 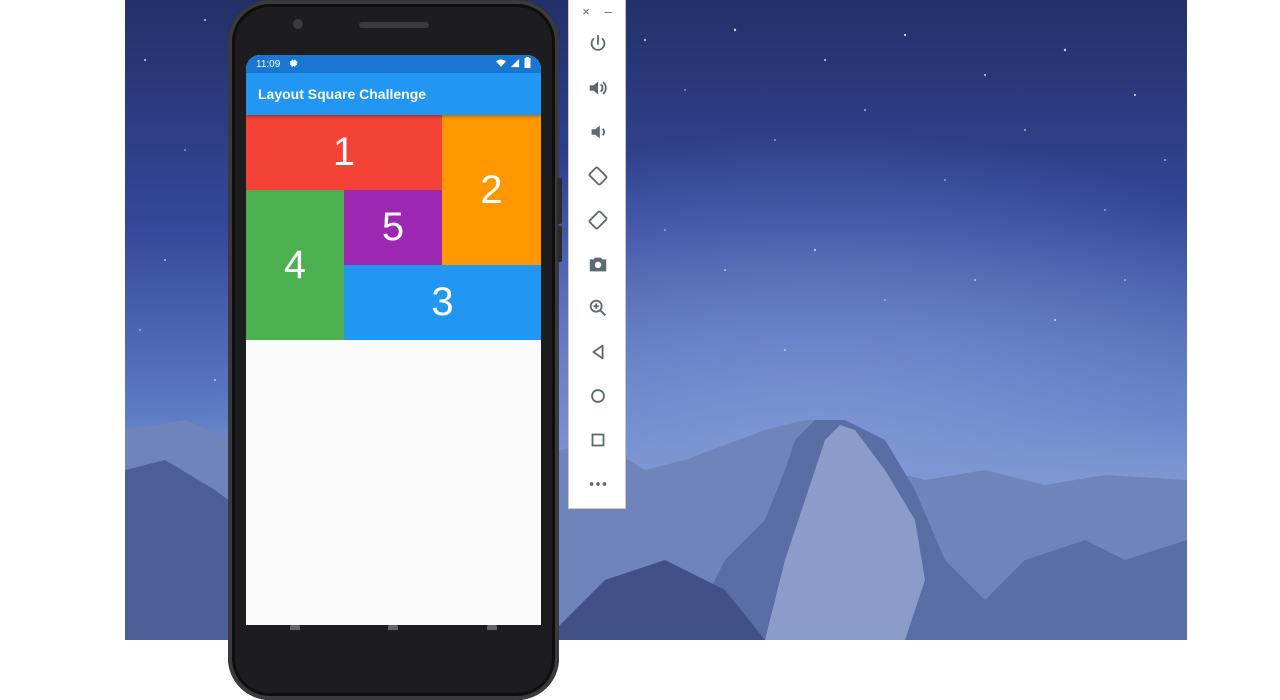 I want to click on rotate-left-icon, so click(x=598, y=176).